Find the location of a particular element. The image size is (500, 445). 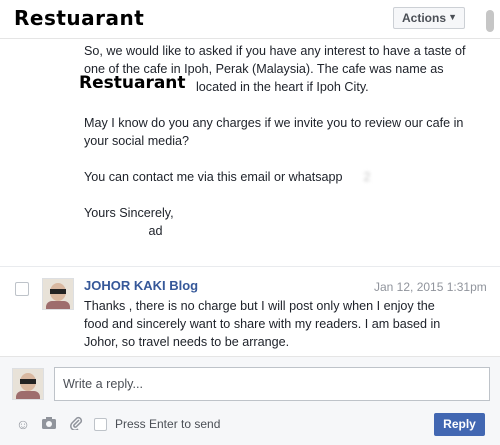

conversation-title: Restuarant is located at coordinates (79, 18).